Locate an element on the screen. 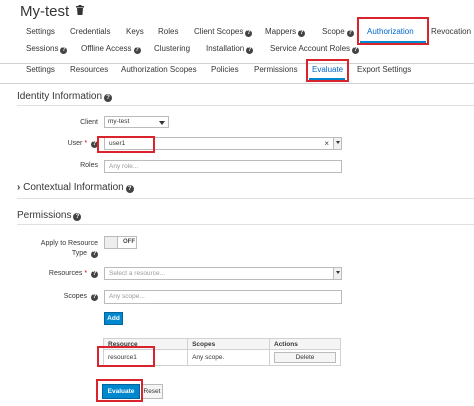 The height and width of the screenshot is (406, 474). cell-scopes: Any scope. is located at coordinates (228, 357).